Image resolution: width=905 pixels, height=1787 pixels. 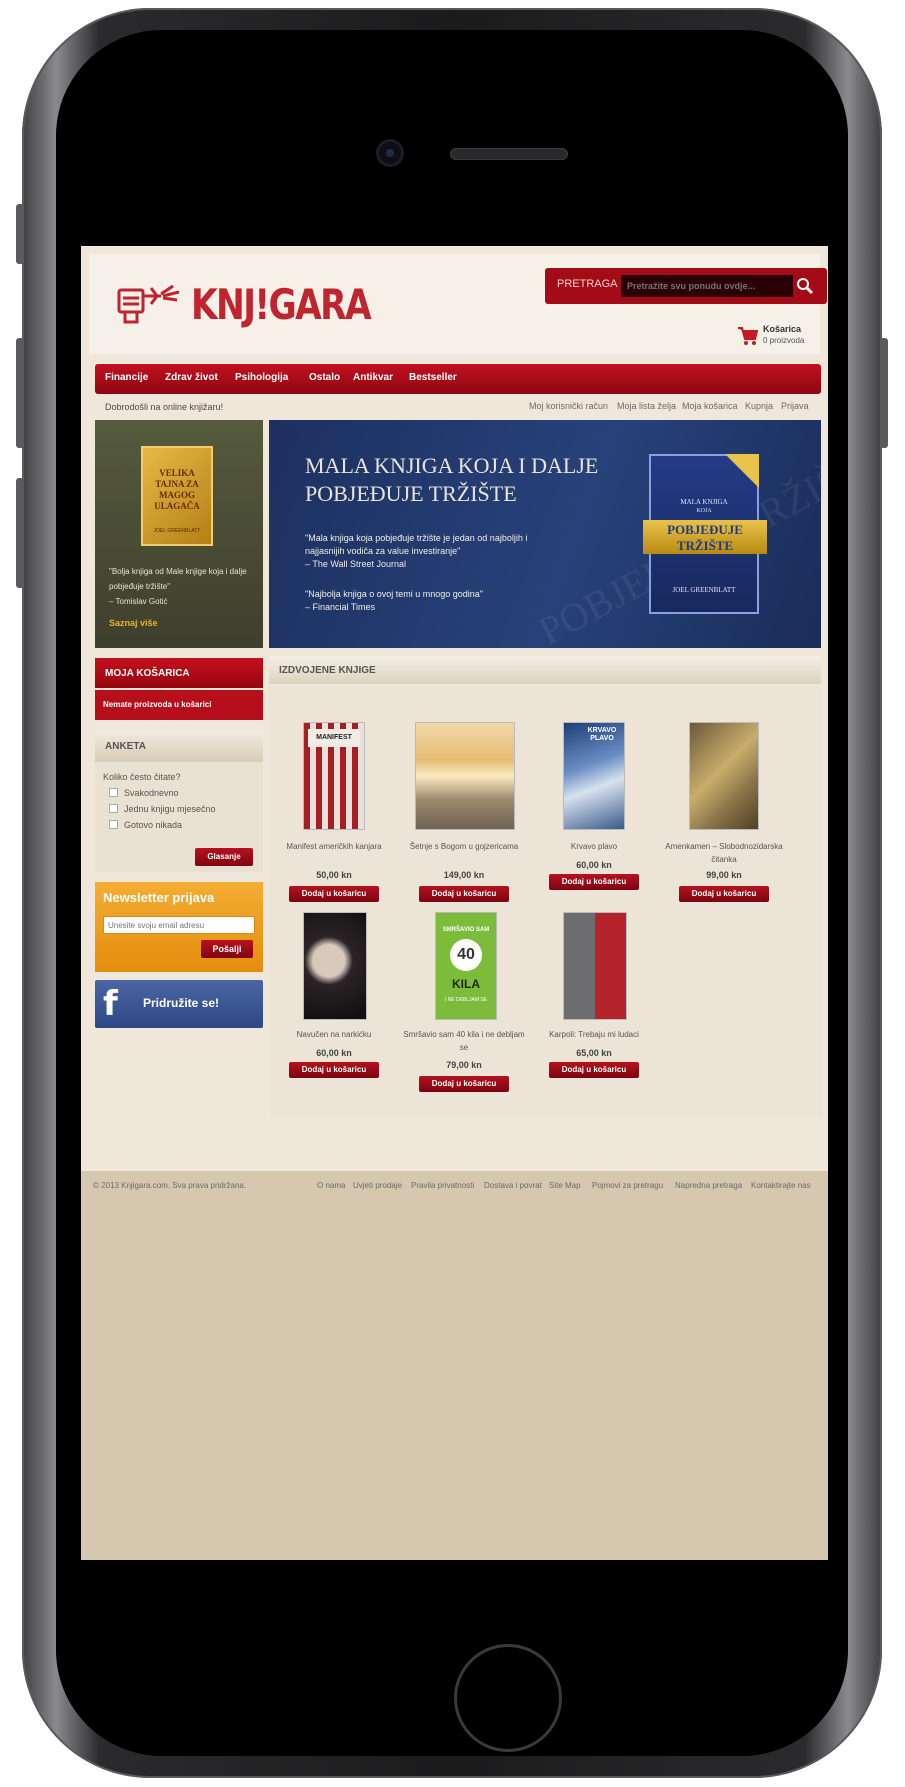 I want to click on poll-option-never: Gotovo nikada, so click(x=145, y=825).